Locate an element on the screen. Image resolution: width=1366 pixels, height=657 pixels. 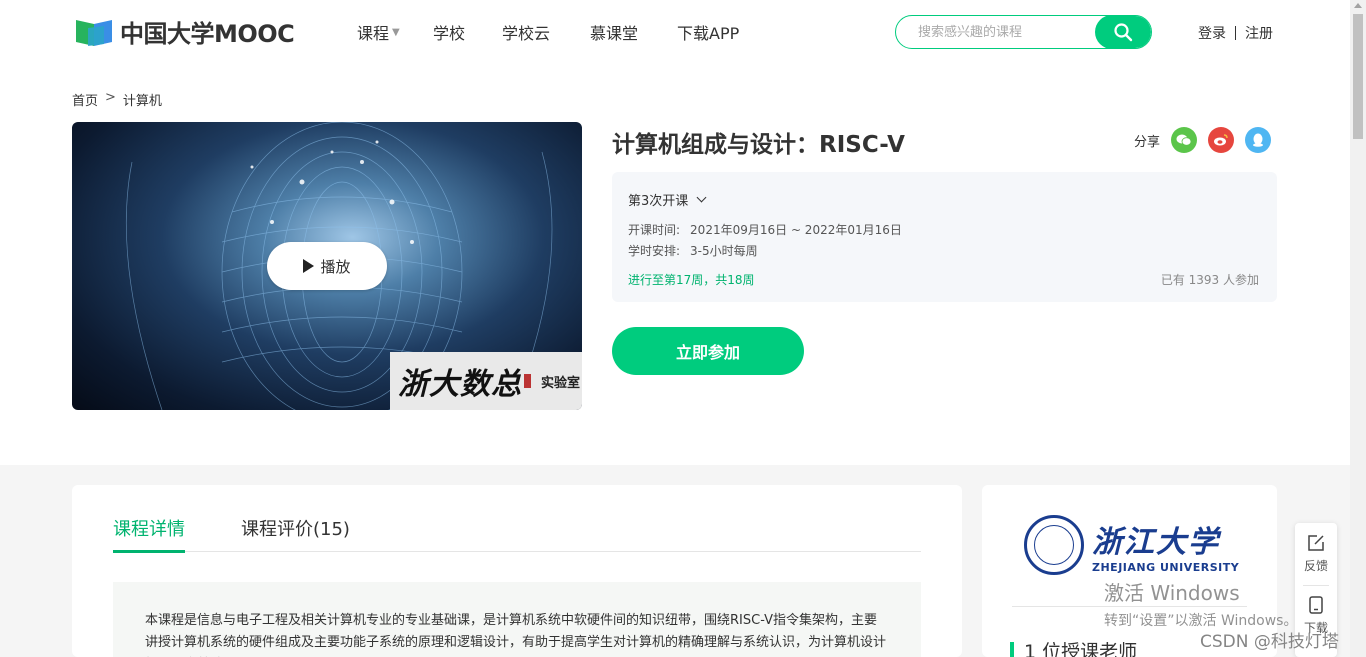
stamp-main-text: 浙大数总 is located at coordinates (460, 384).